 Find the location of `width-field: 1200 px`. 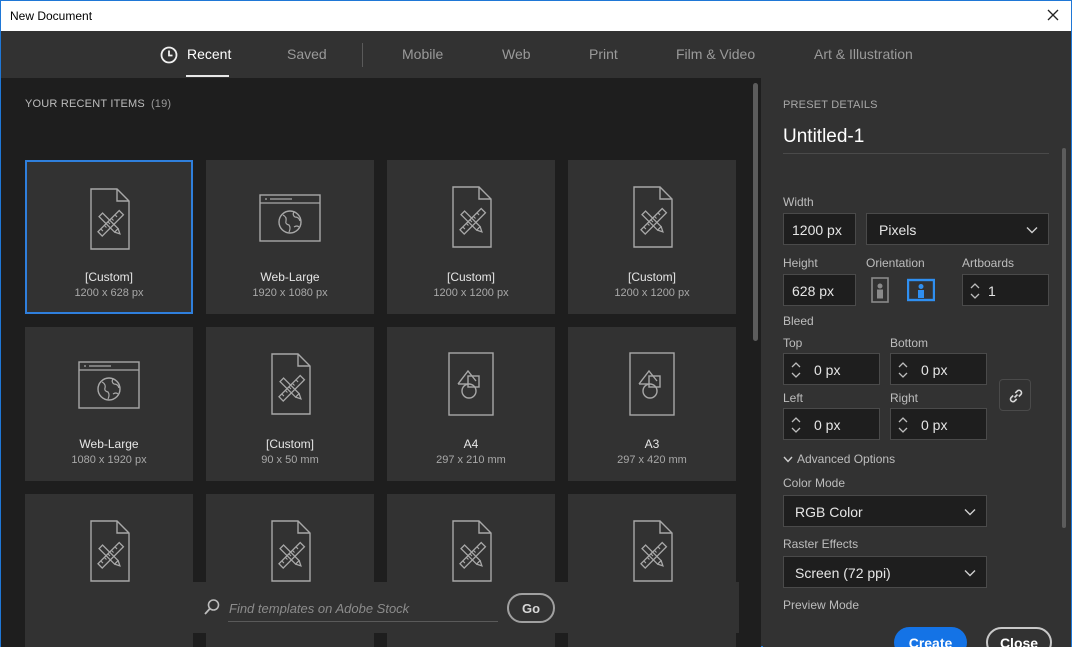

width-field: 1200 px is located at coordinates (819, 229).